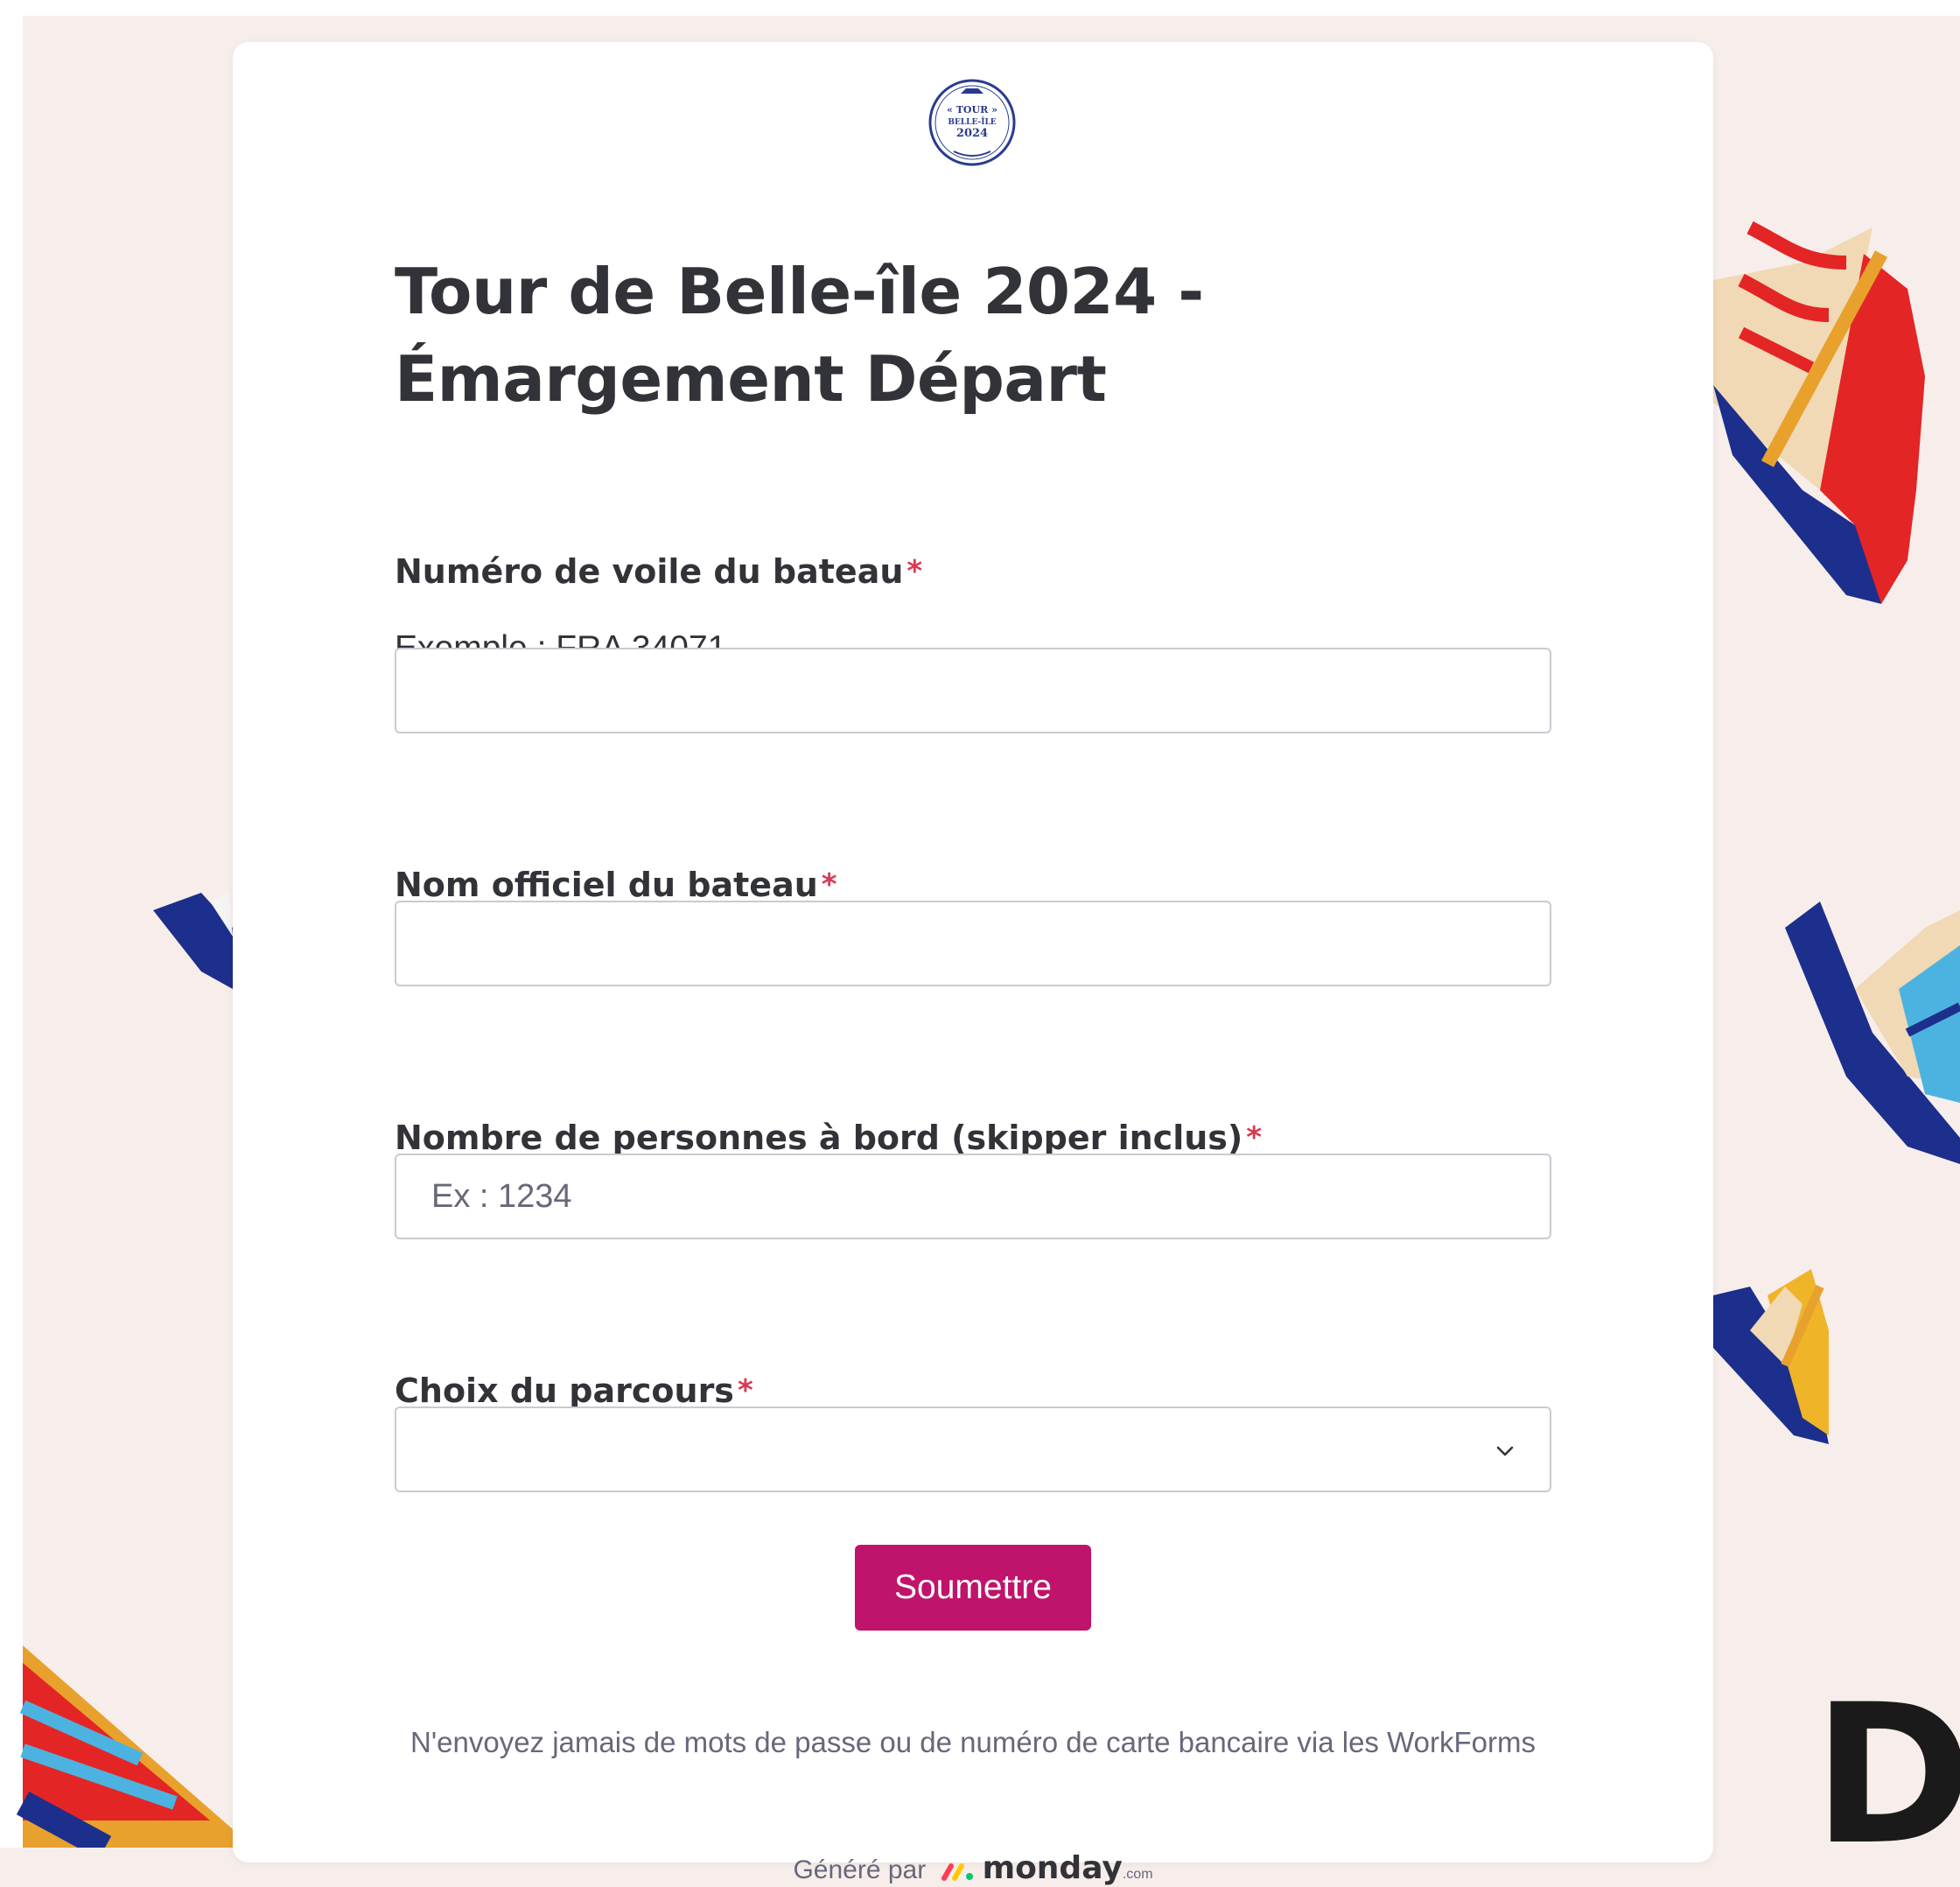 The width and height of the screenshot is (1960, 1887). What do you see at coordinates (124, 1746) in the screenshot?
I see `sailboat-illustration-bottom-left` at bounding box center [124, 1746].